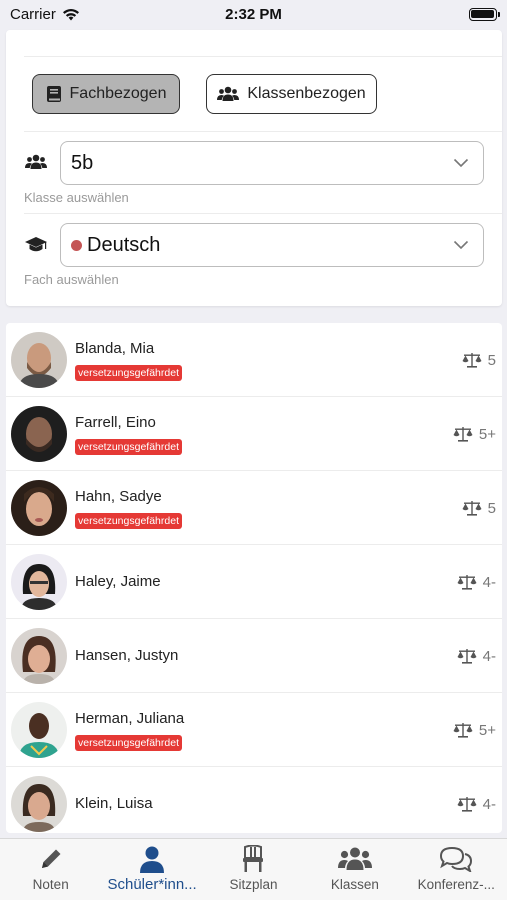  Describe the element at coordinates (82, 162) in the screenshot. I see `class-select-value: 5b` at that location.